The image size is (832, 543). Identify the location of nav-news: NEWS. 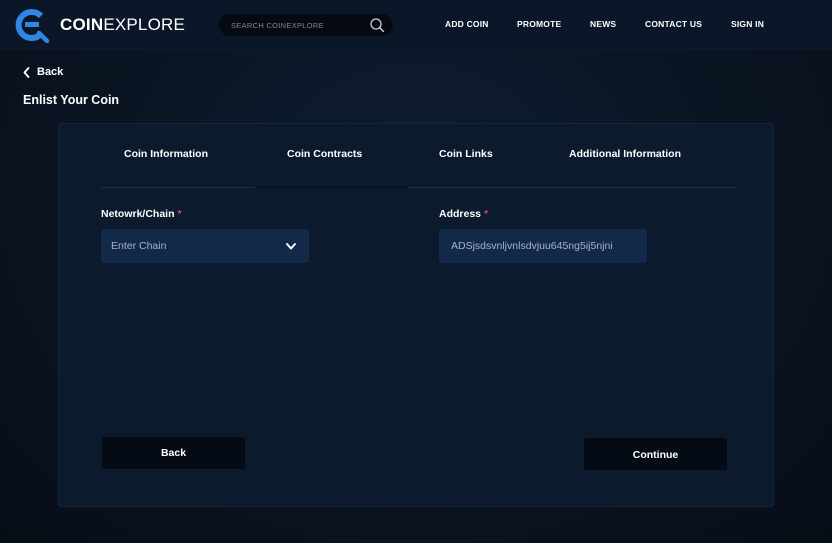
(603, 24).